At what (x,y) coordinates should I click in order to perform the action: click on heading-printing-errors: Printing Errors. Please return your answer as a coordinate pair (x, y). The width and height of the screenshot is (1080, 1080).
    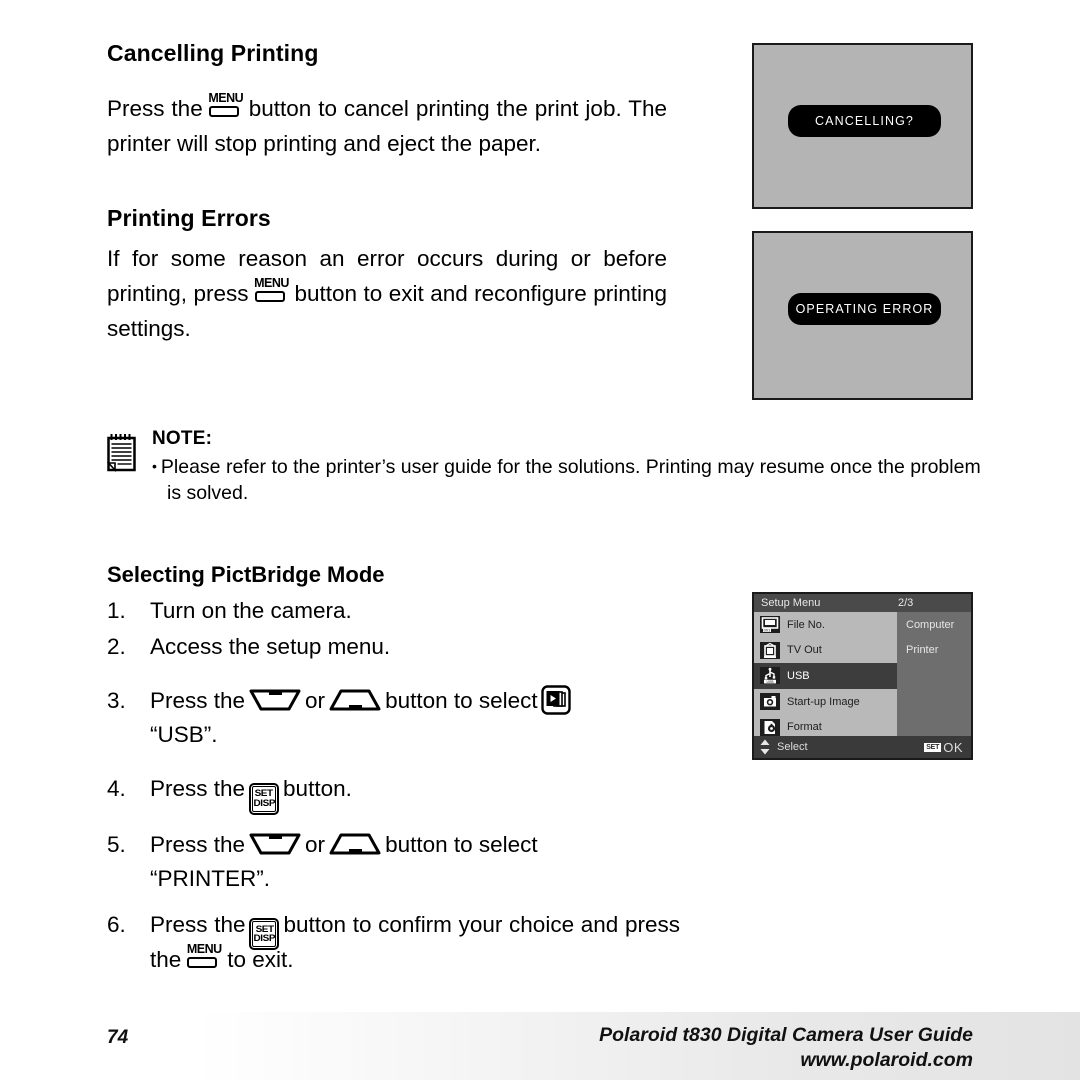
    Looking at the image, I should click on (189, 218).